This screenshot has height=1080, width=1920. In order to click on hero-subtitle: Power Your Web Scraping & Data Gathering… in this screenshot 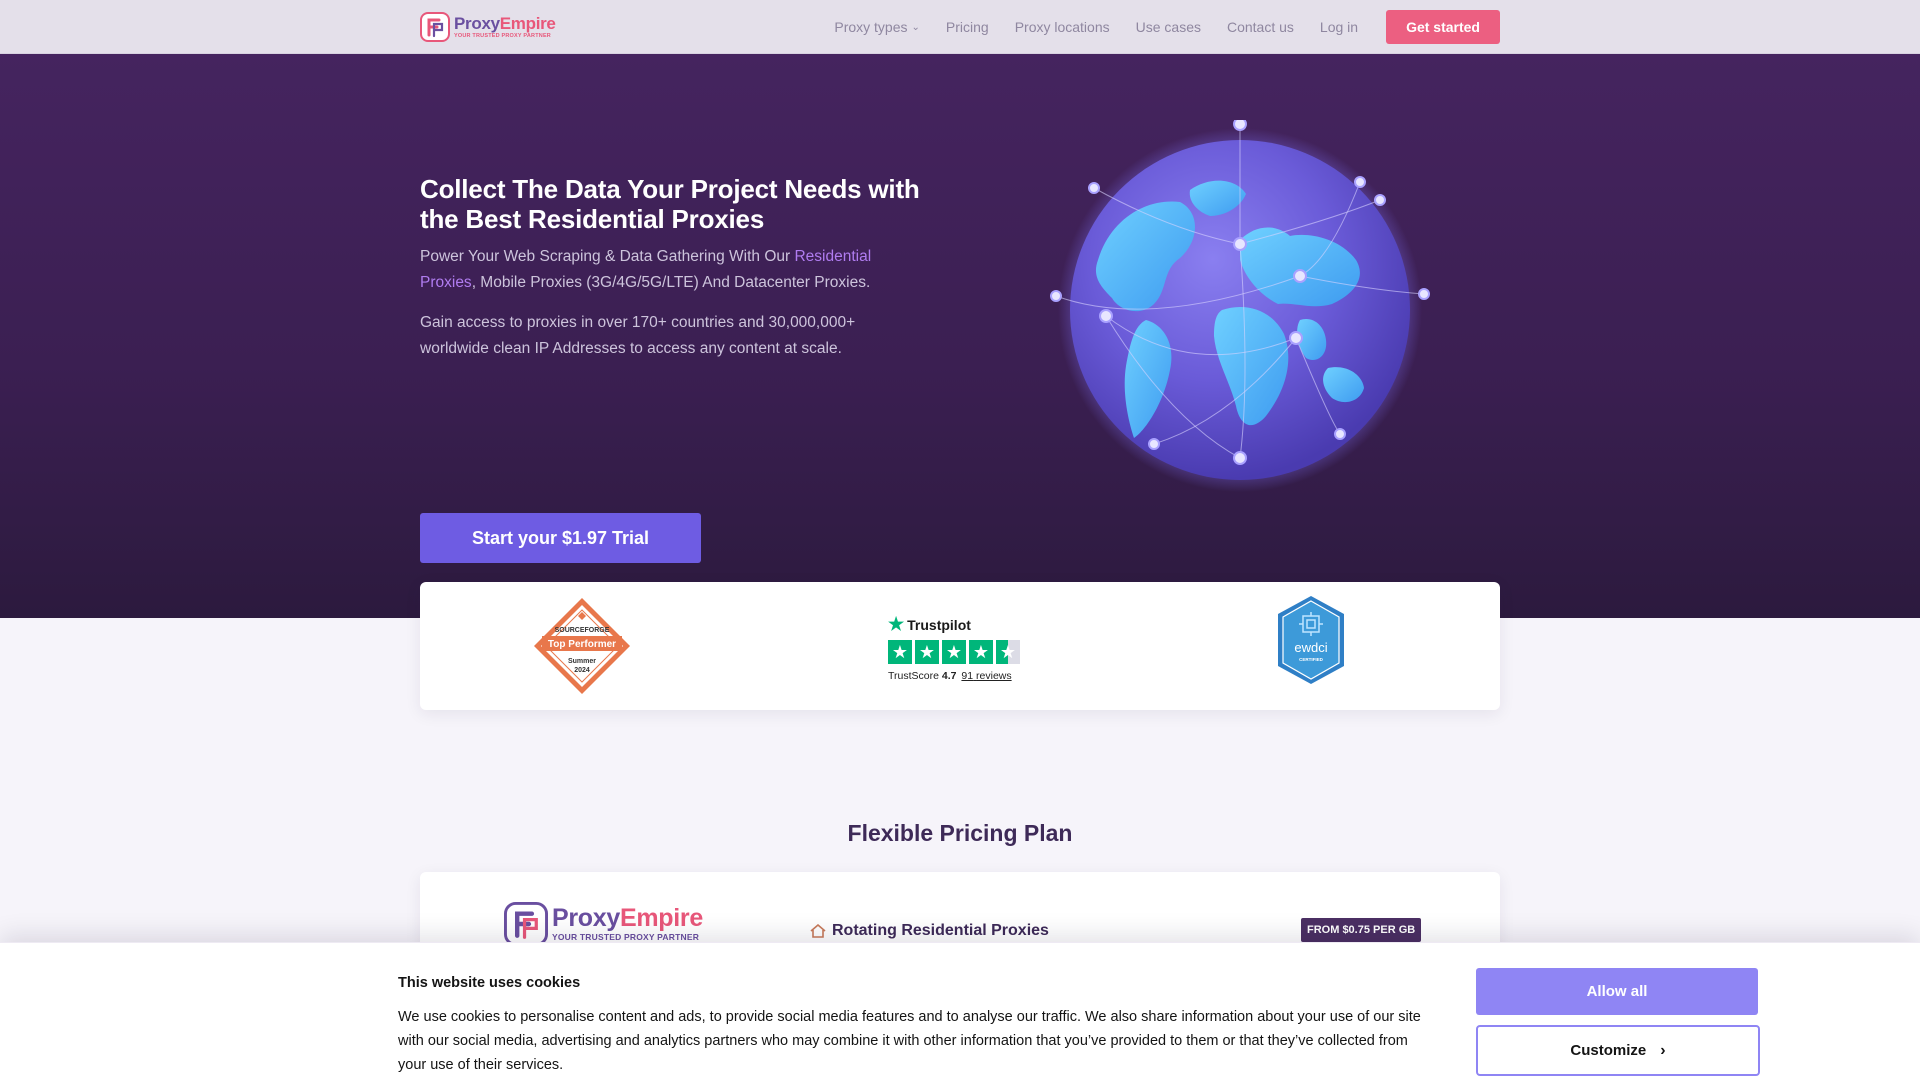, I will do `click(670, 270)`.